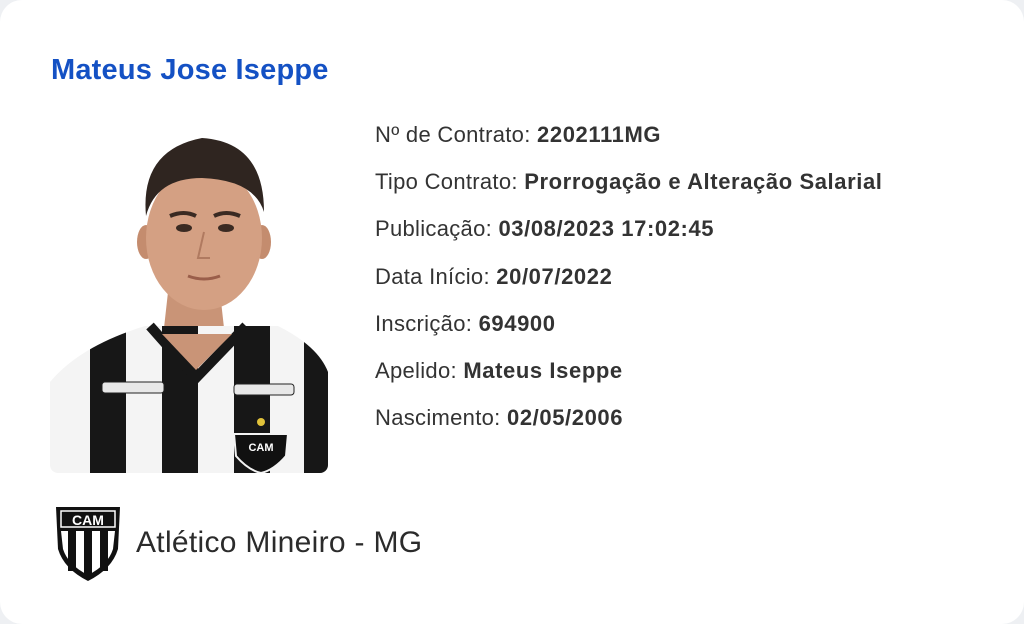 This screenshot has width=1024, height=624. I want to click on detail-label: Apelido:, so click(419, 370).